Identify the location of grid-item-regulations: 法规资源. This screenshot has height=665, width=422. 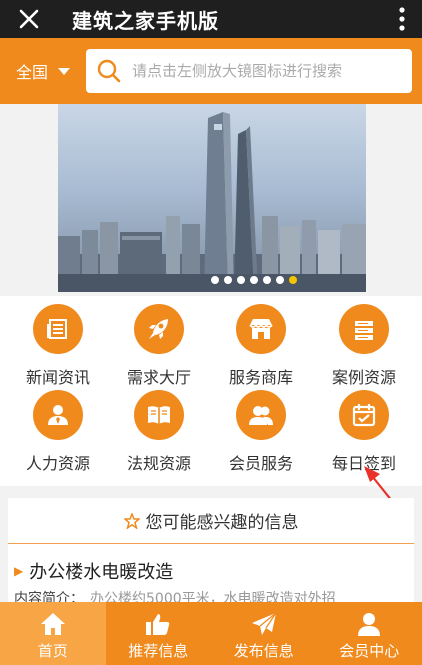
(159, 433).